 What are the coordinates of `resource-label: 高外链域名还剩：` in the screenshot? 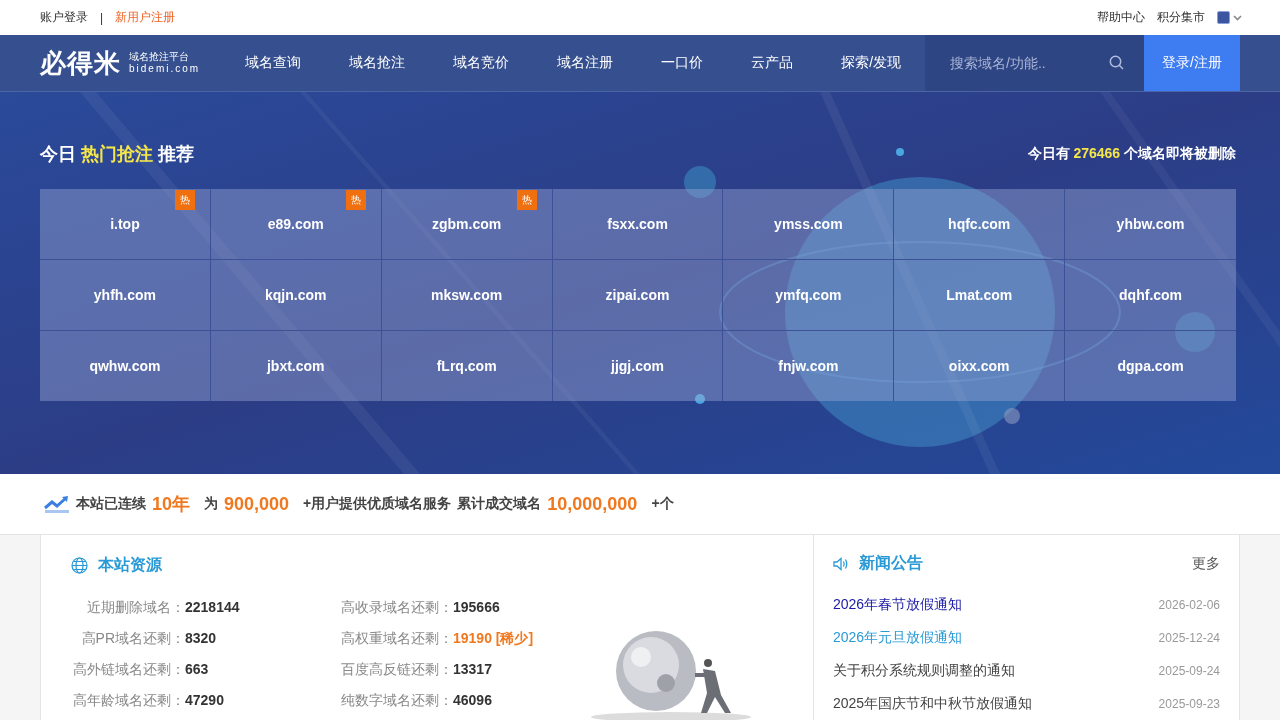 It's located at (128, 669).